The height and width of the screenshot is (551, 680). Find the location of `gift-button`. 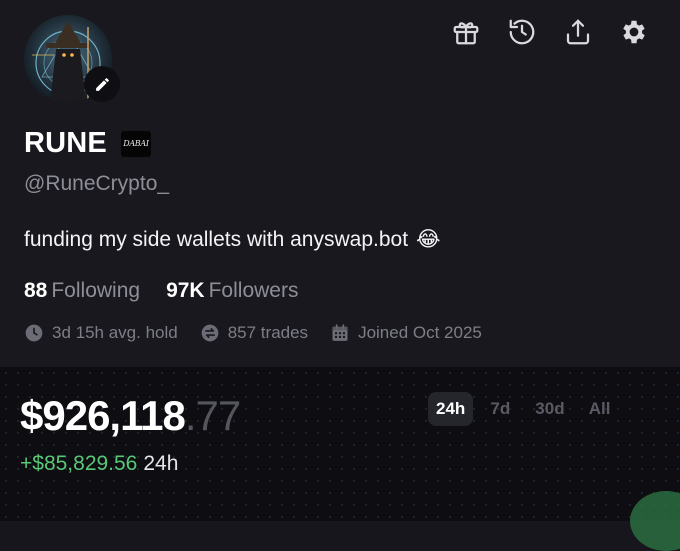

gift-button is located at coordinates (466, 32).